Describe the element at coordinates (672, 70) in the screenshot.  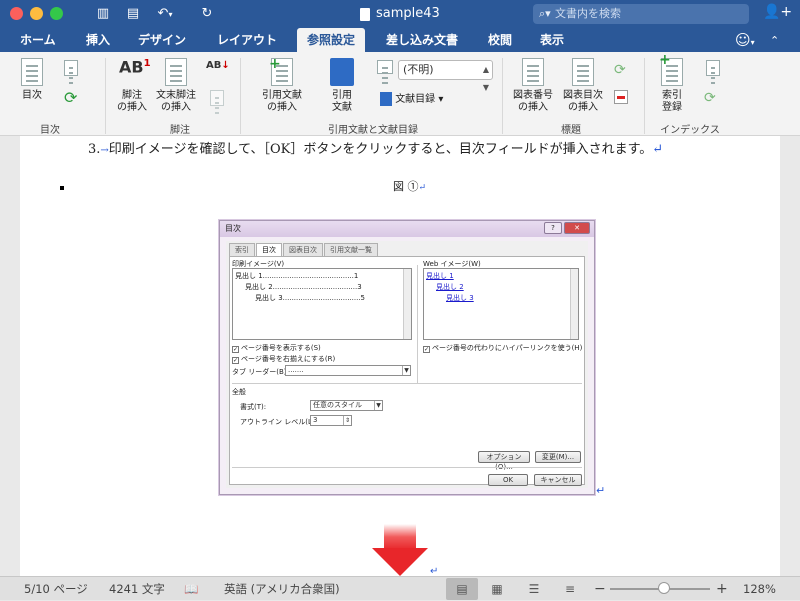
I see `mark-entry-icon: +` at that location.